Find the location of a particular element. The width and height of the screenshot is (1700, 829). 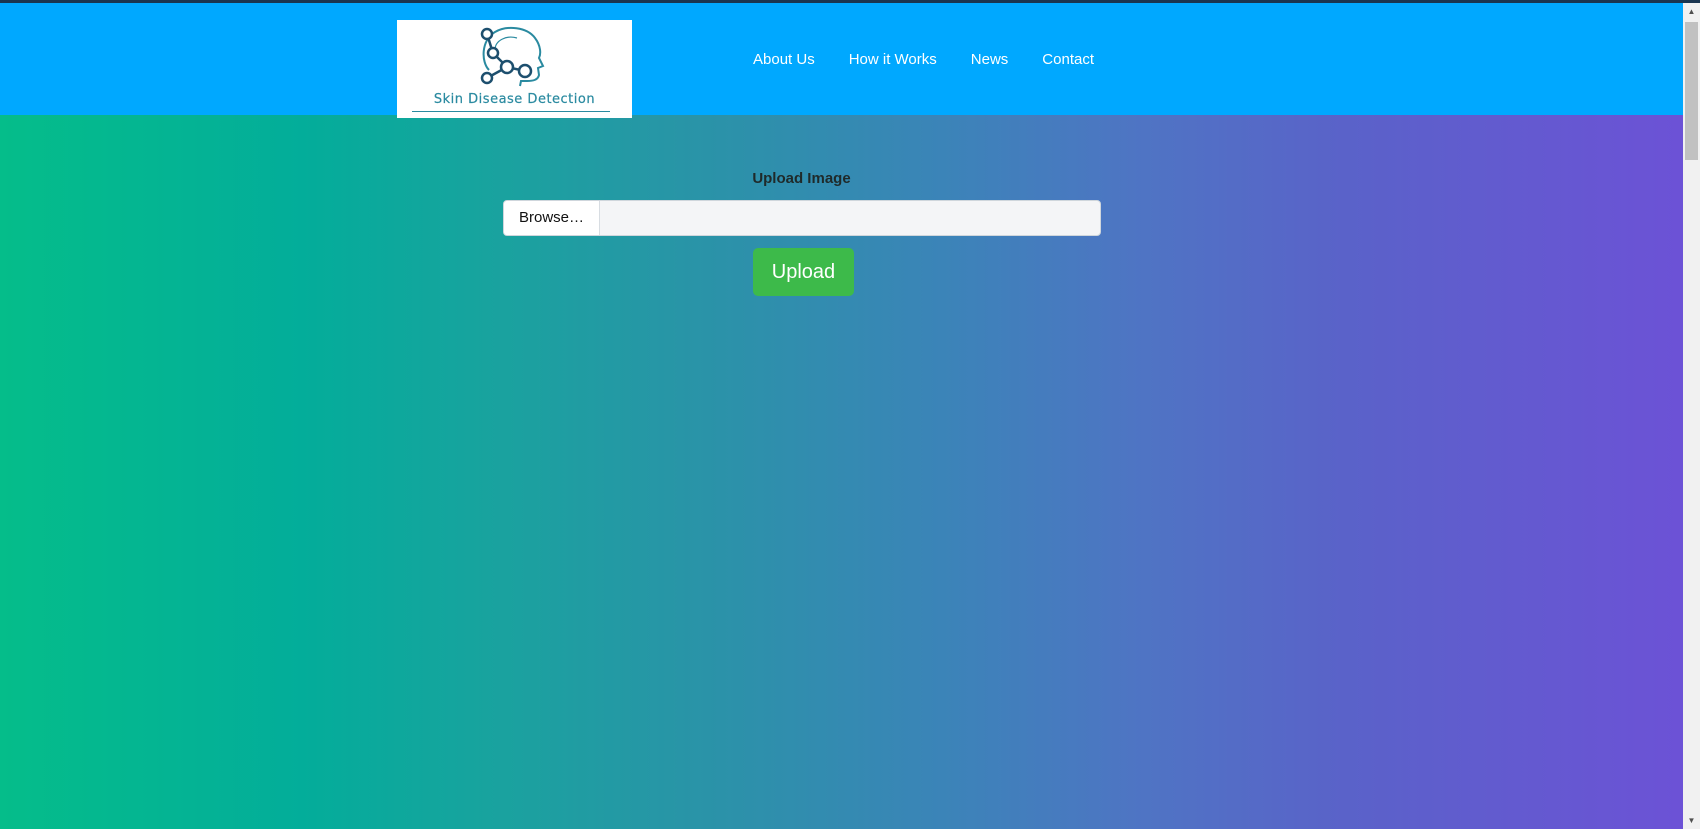

upload-button: Upload is located at coordinates (803, 272).